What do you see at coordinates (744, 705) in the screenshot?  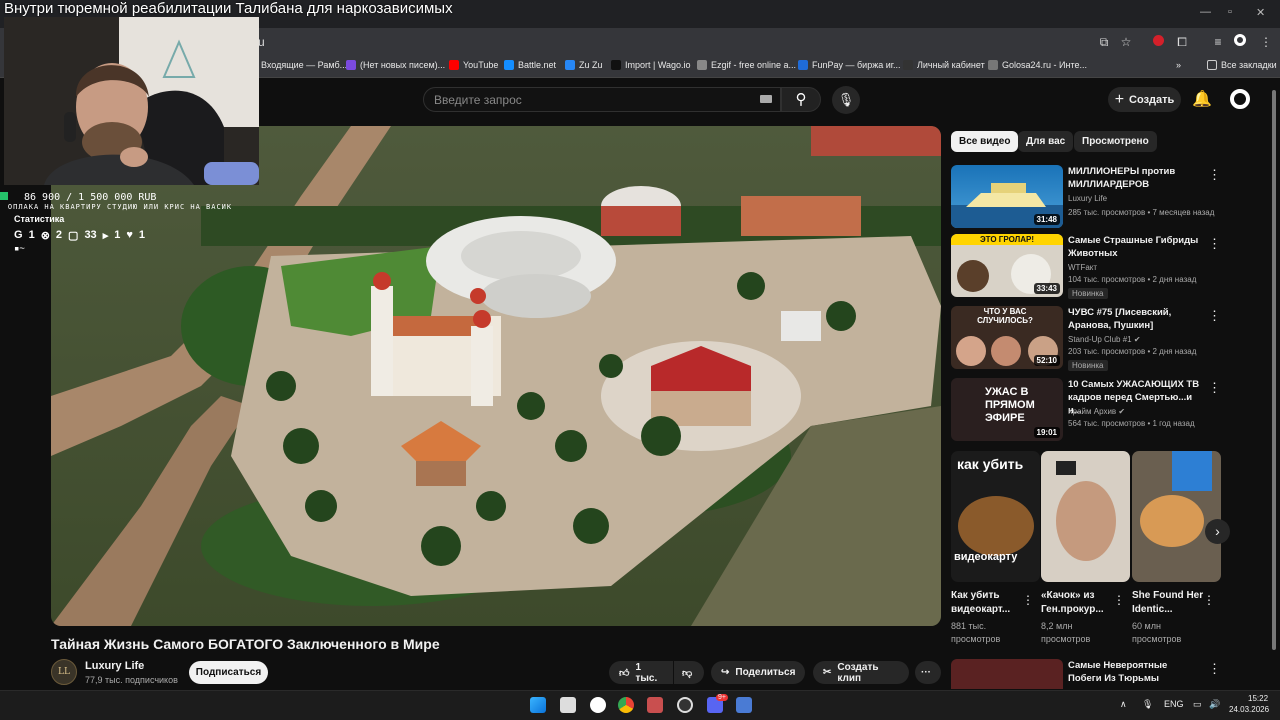 I see `app-icon` at bounding box center [744, 705].